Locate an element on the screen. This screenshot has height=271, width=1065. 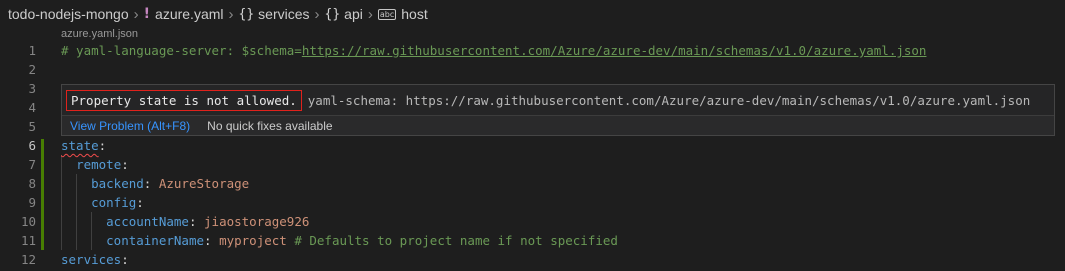
line-number: 3 is located at coordinates (32, 88).